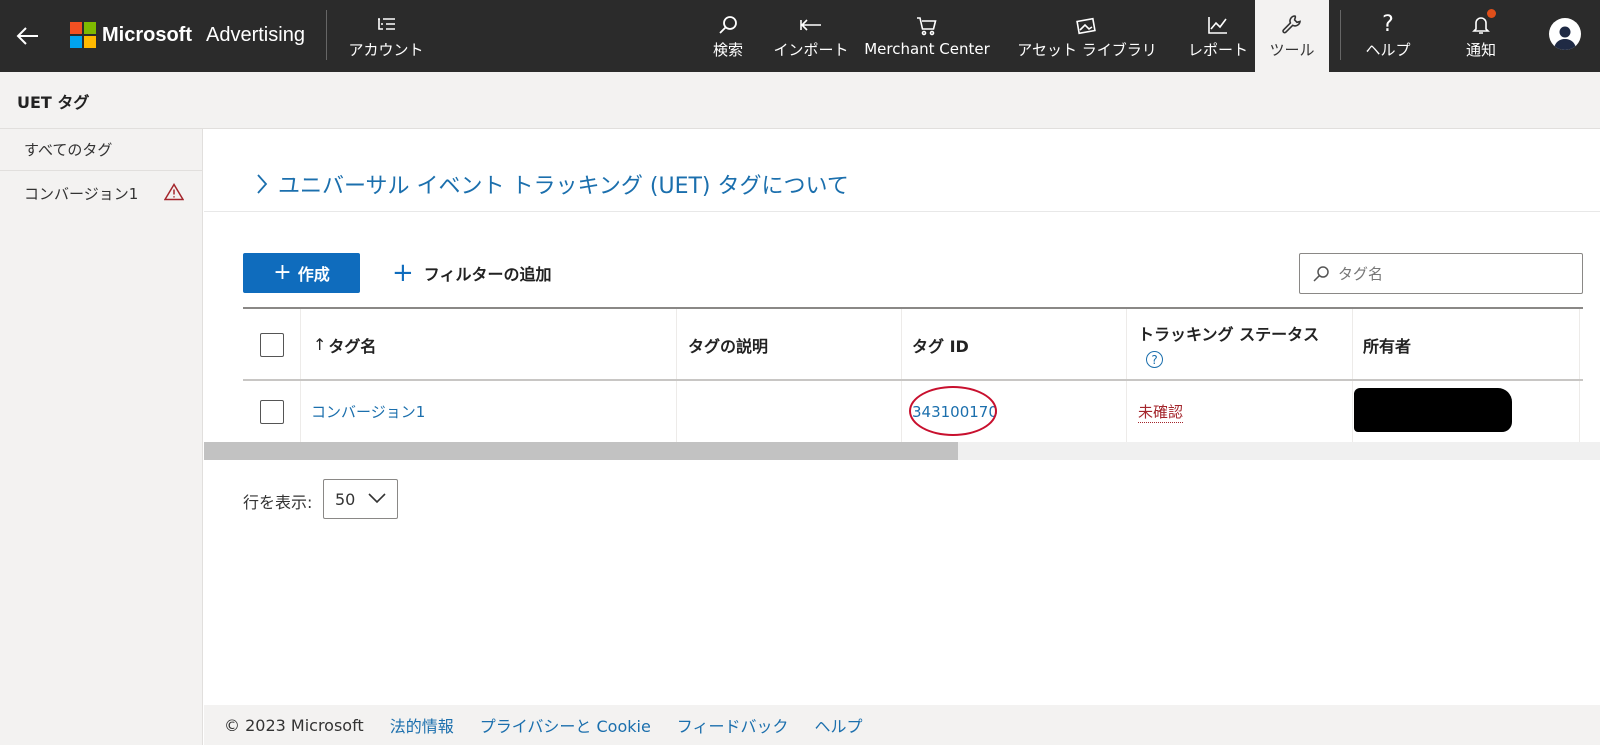  I want to click on add-filter-label: フィルターの追加, so click(487, 274).